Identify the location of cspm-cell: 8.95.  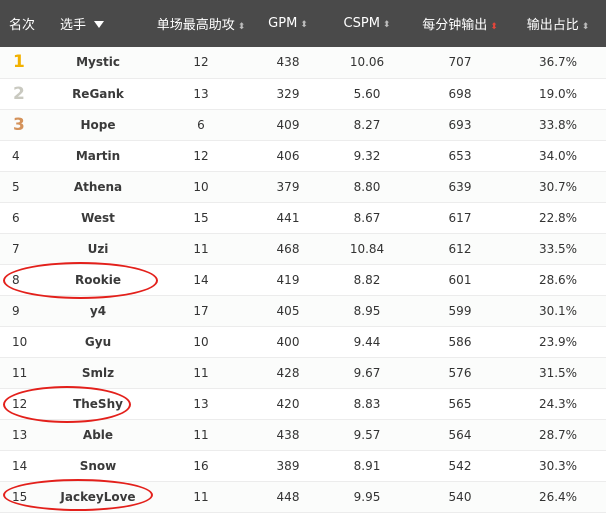
(367, 311).